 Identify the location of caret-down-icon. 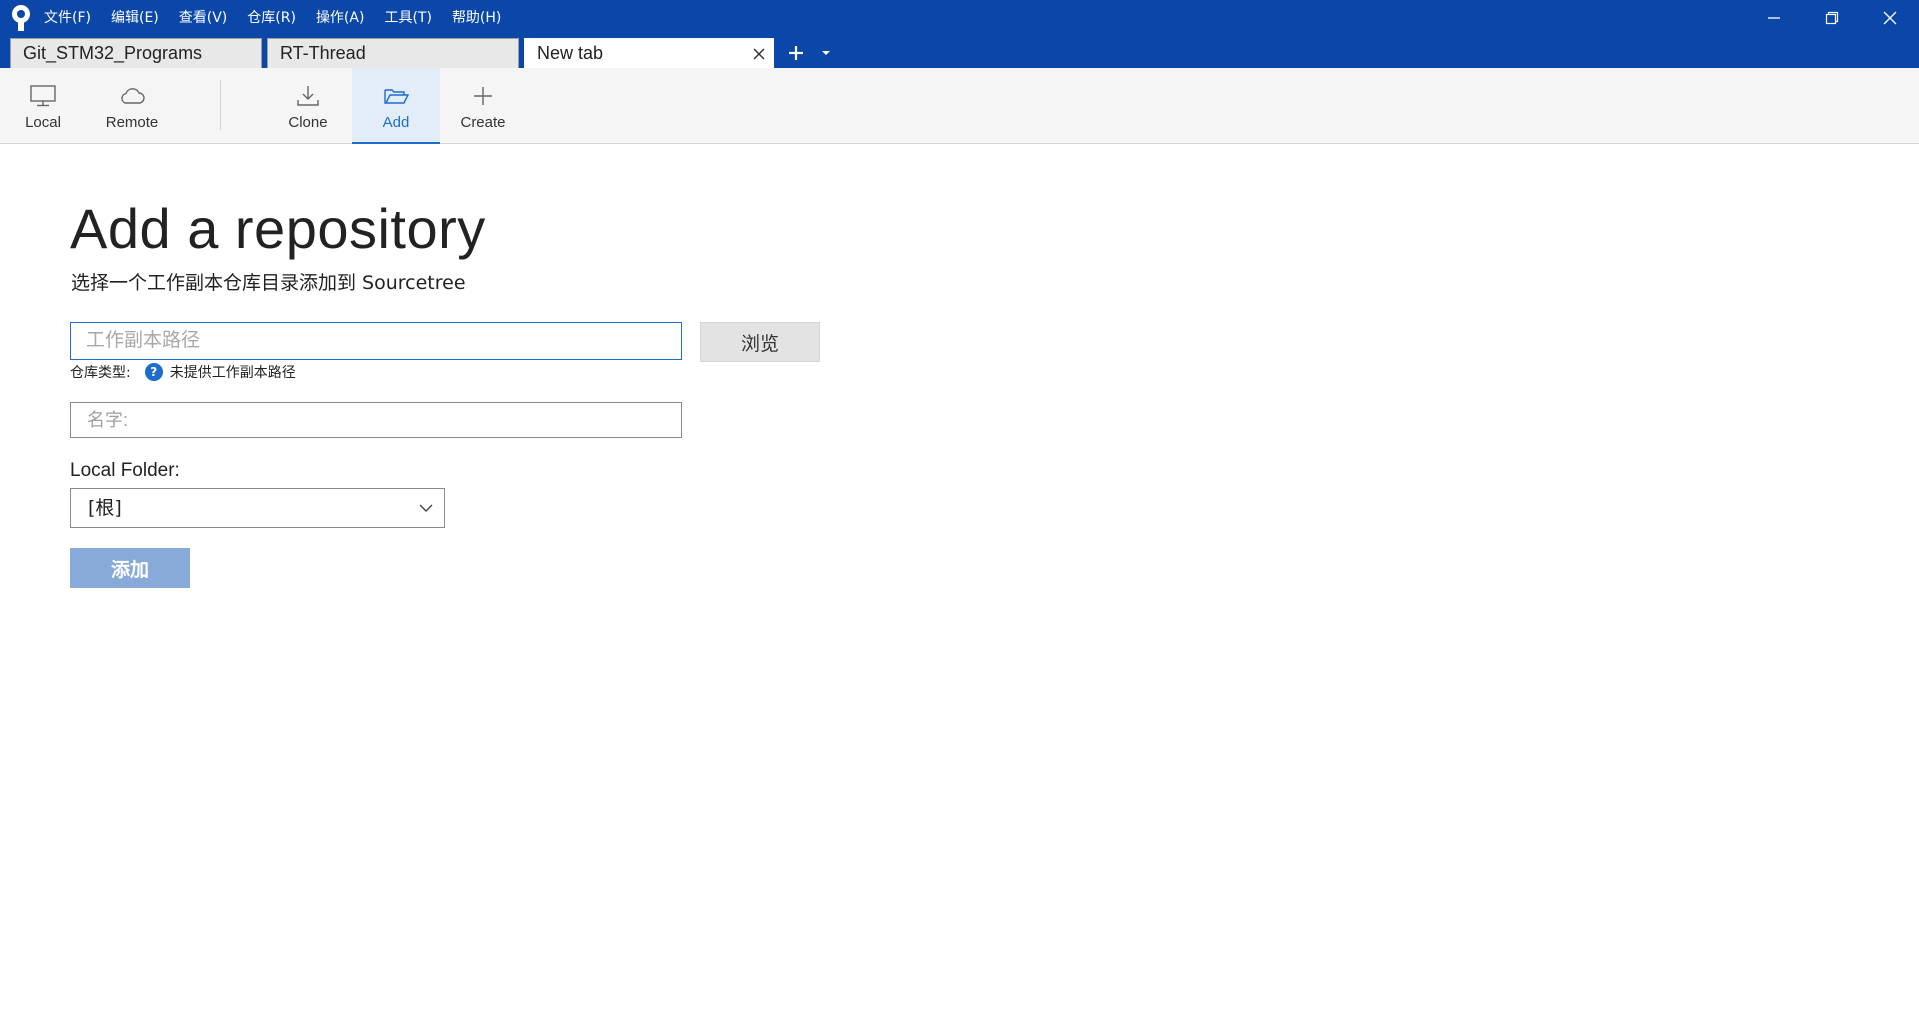
(826, 53).